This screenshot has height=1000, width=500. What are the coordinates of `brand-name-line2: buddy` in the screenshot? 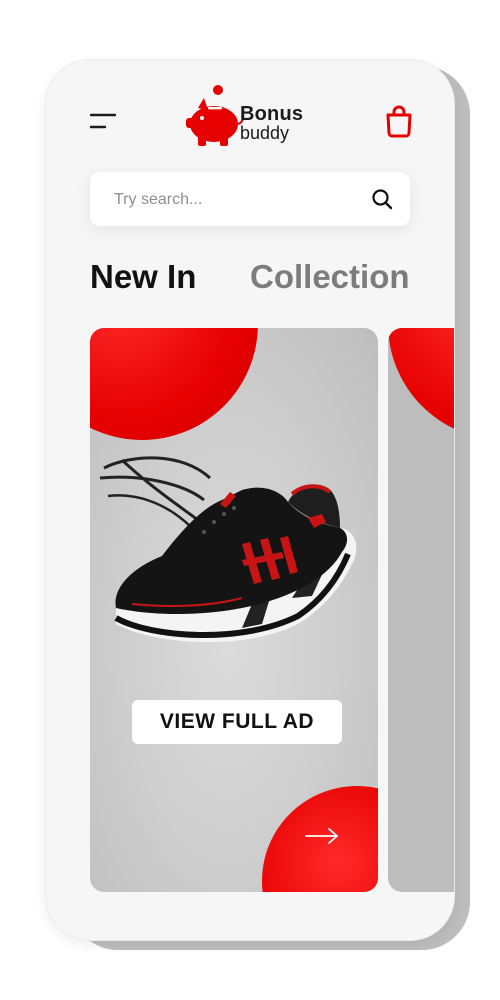 It's located at (265, 133).